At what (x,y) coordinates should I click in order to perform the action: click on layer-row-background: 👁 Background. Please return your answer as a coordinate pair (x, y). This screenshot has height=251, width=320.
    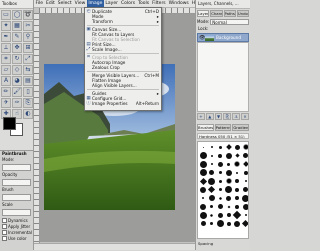
    Looking at the image, I should click on (223, 37).